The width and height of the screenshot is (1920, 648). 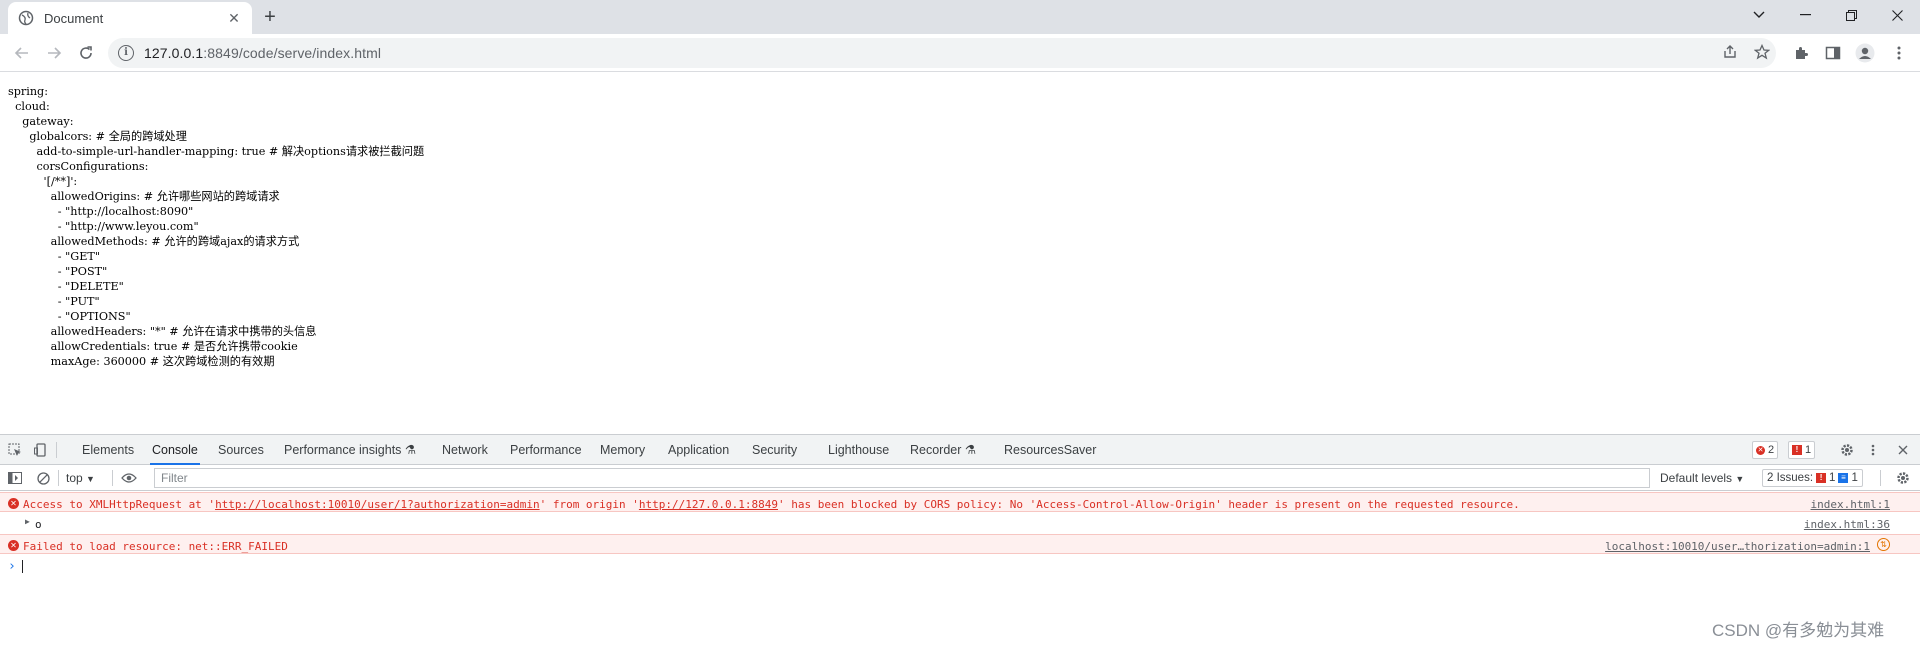 What do you see at coordinates (1850, 504) in the screenshot?
I see `source-link: index.html:1` at bounding box center [1850, 504].